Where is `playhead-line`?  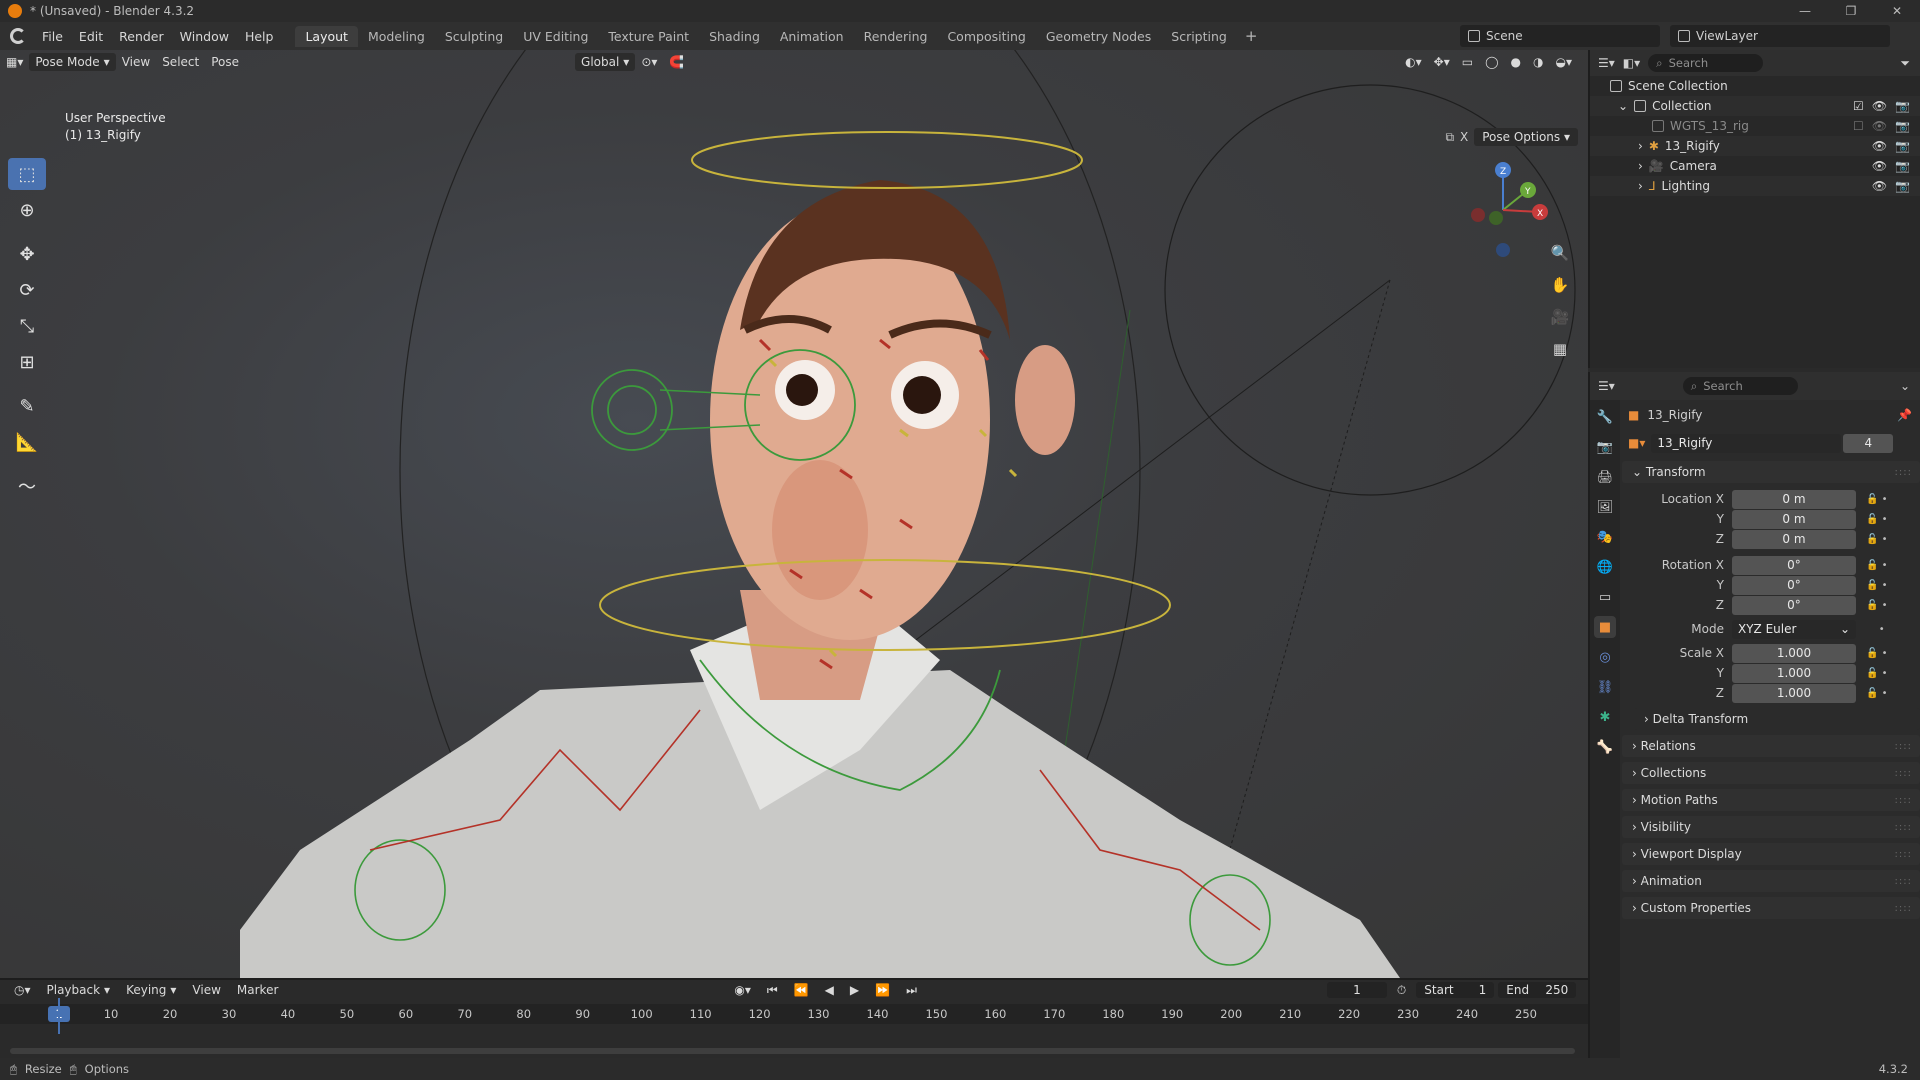
playhead-line is located at coordinates (59, 1016).